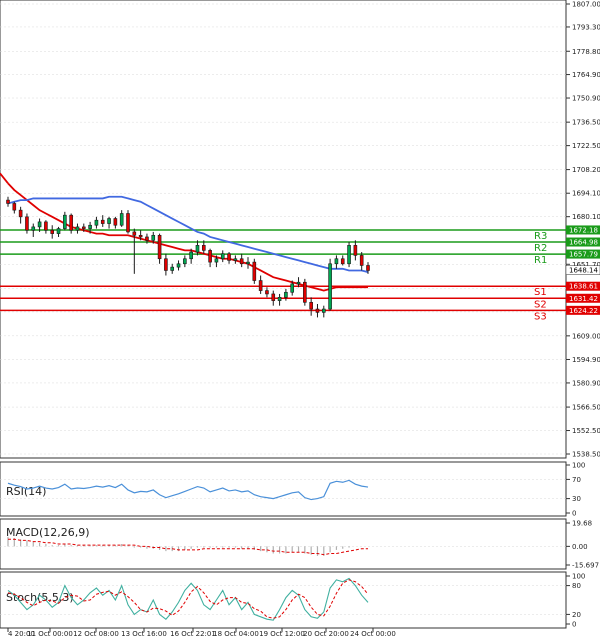  What do you see at coordinates (586, 383) in the screenshot?
I see `price-tick-label: 1580.90` at bounding box center [586, 383].